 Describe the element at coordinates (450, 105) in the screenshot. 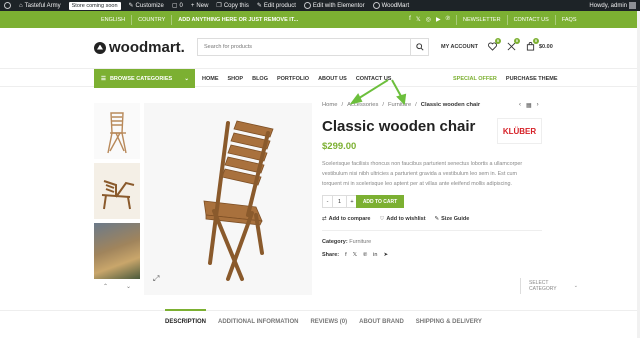

I see `breadcrumb-current: Classic wooden chair` at that location.